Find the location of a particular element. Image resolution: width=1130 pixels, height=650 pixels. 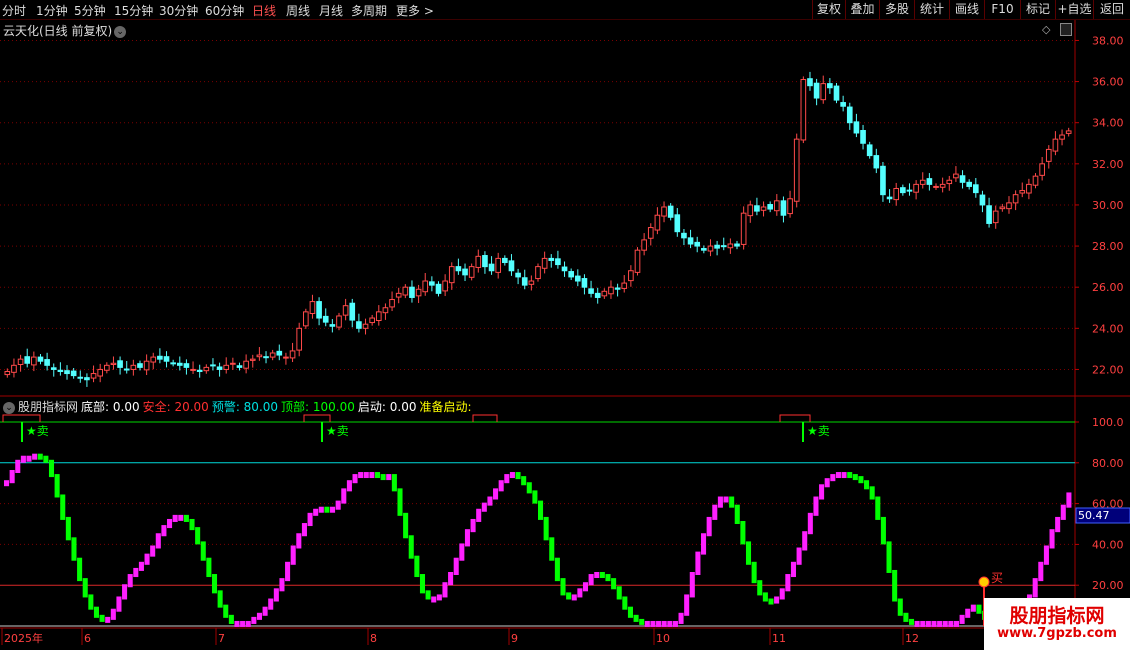

diamond-icon: ◇ is located at coordinates (1046, 29).